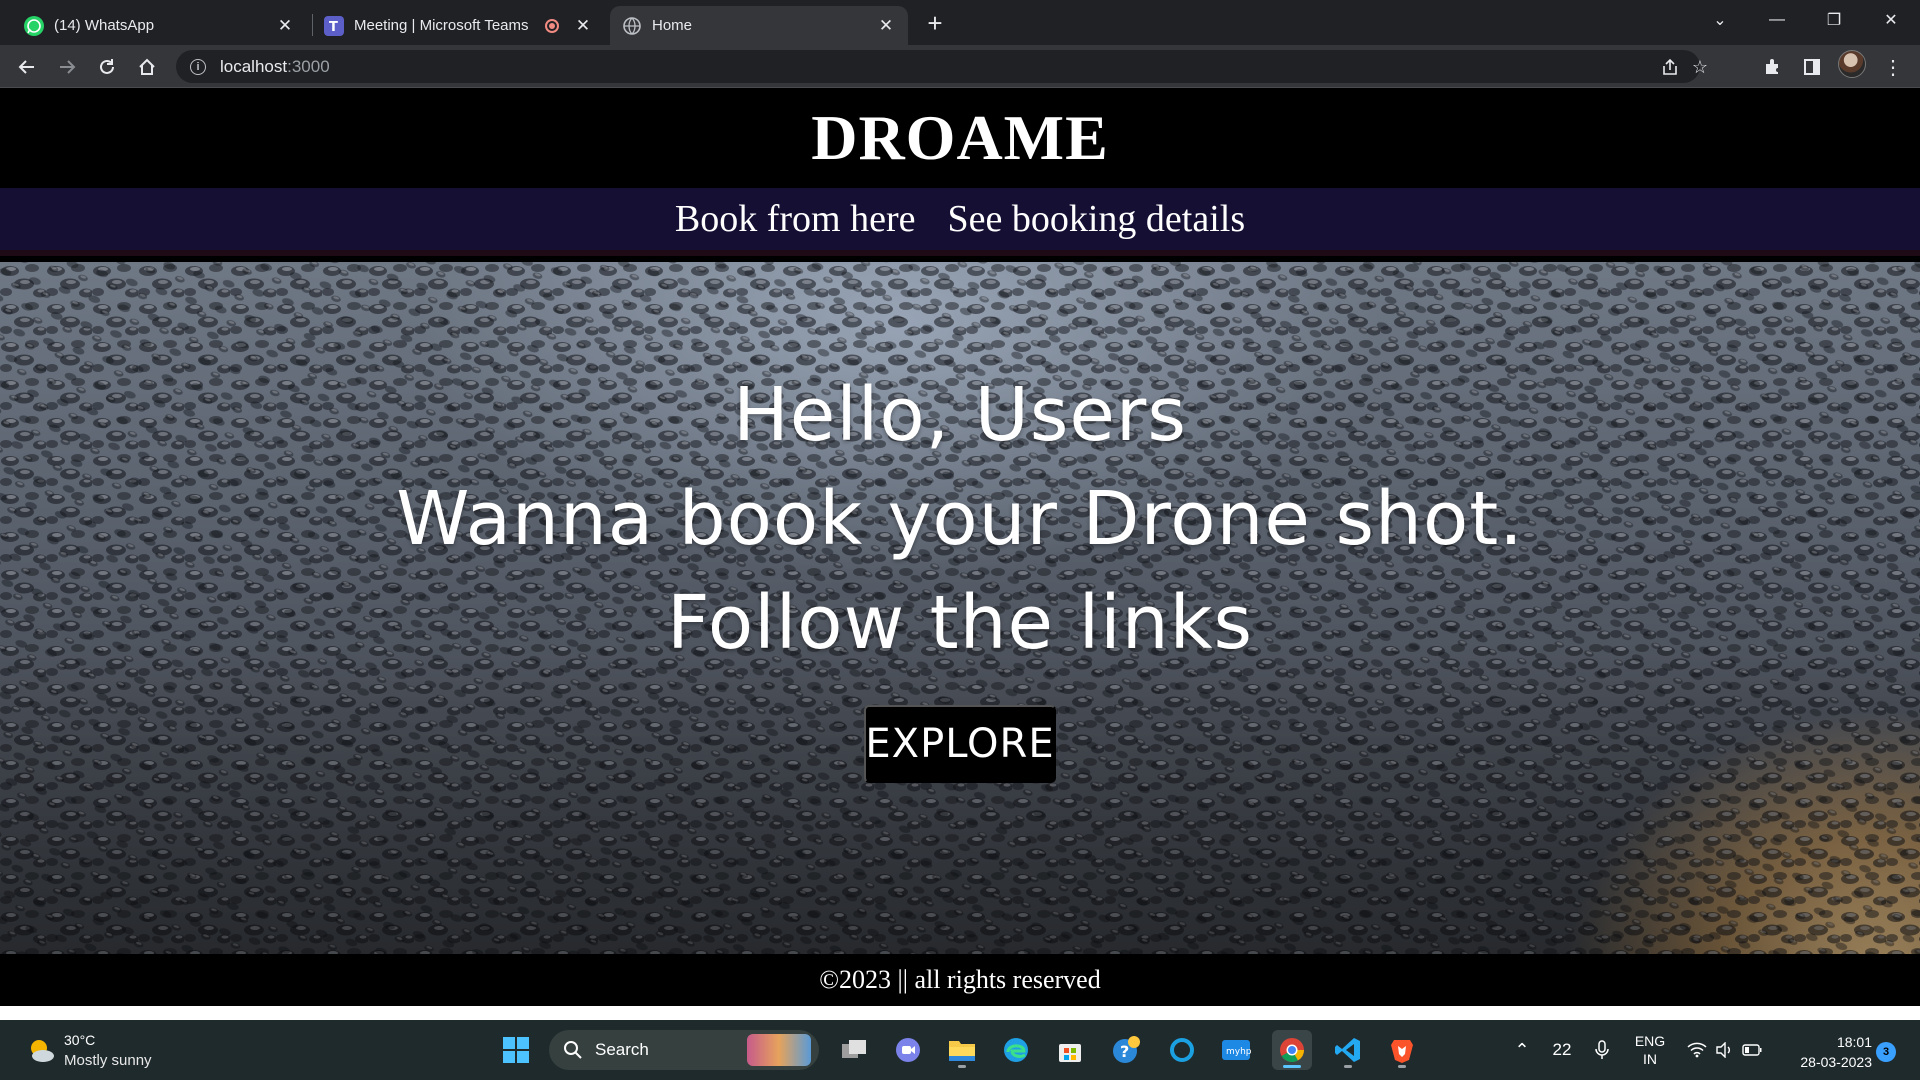 This screenshot has height=1080, width=1920. I want to click on show-hidden-icons-chevron-icon: ⌃, so click(1522, 1050).